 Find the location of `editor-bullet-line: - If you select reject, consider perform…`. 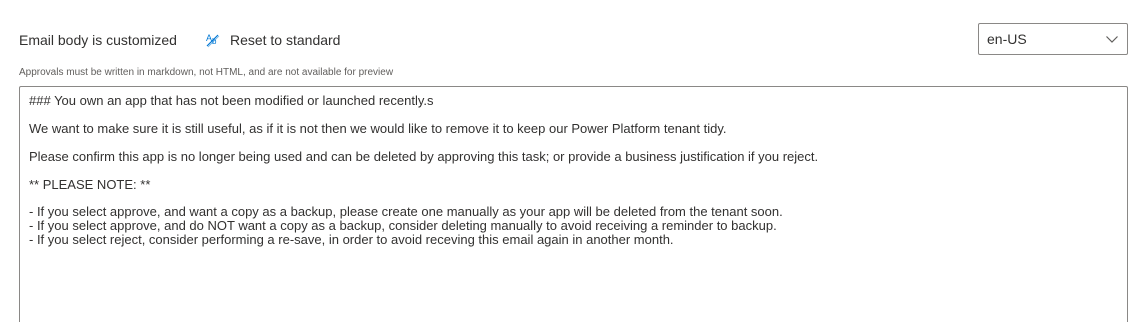

editor-bullet-line: - If you select reject, consider perform… is located at coordinates (351, 239).